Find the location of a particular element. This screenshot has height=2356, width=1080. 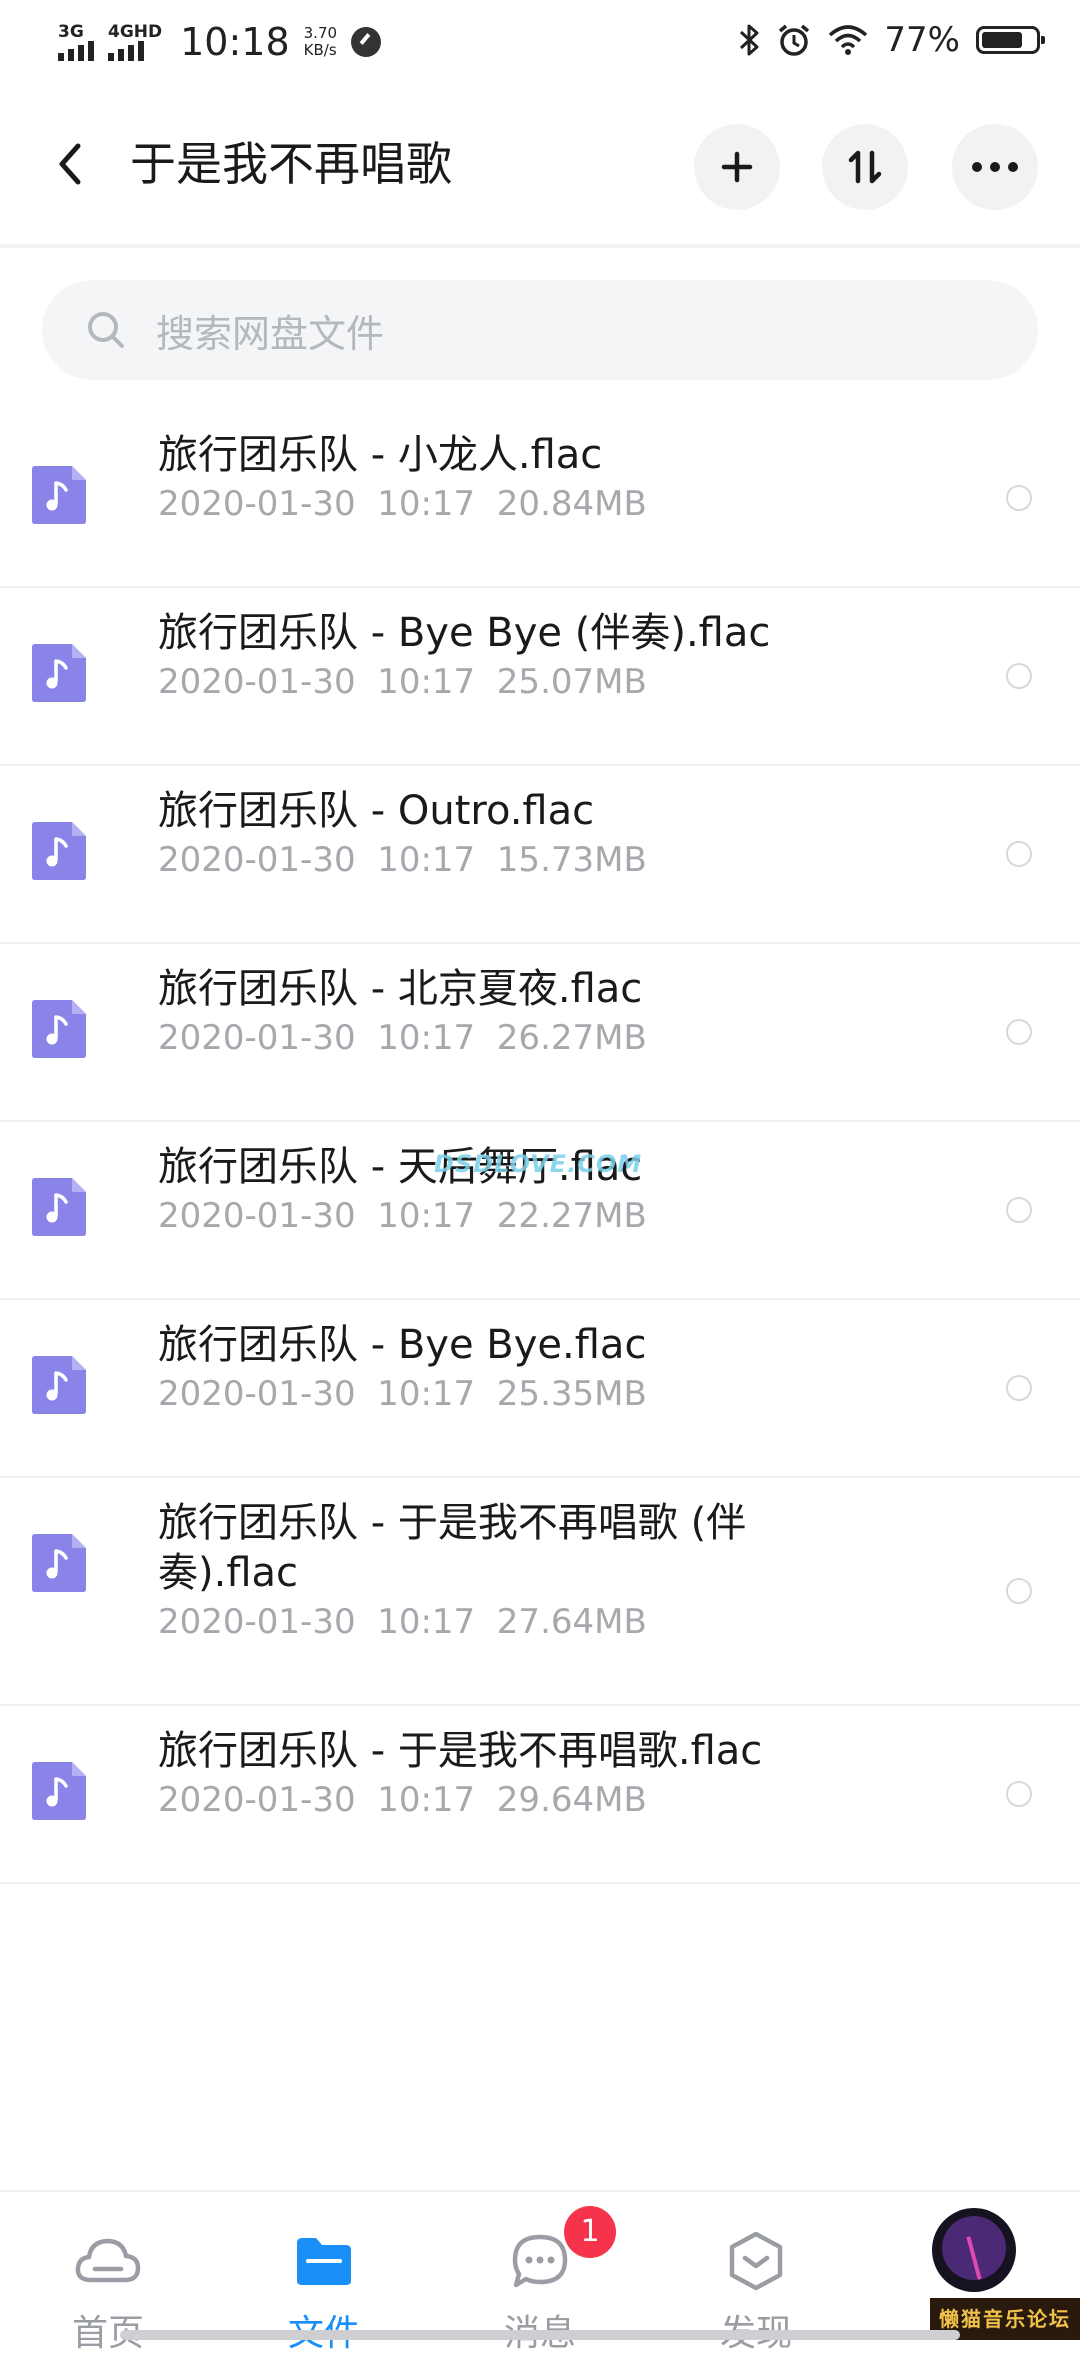

sort-button is located at coordinates (865, 167).